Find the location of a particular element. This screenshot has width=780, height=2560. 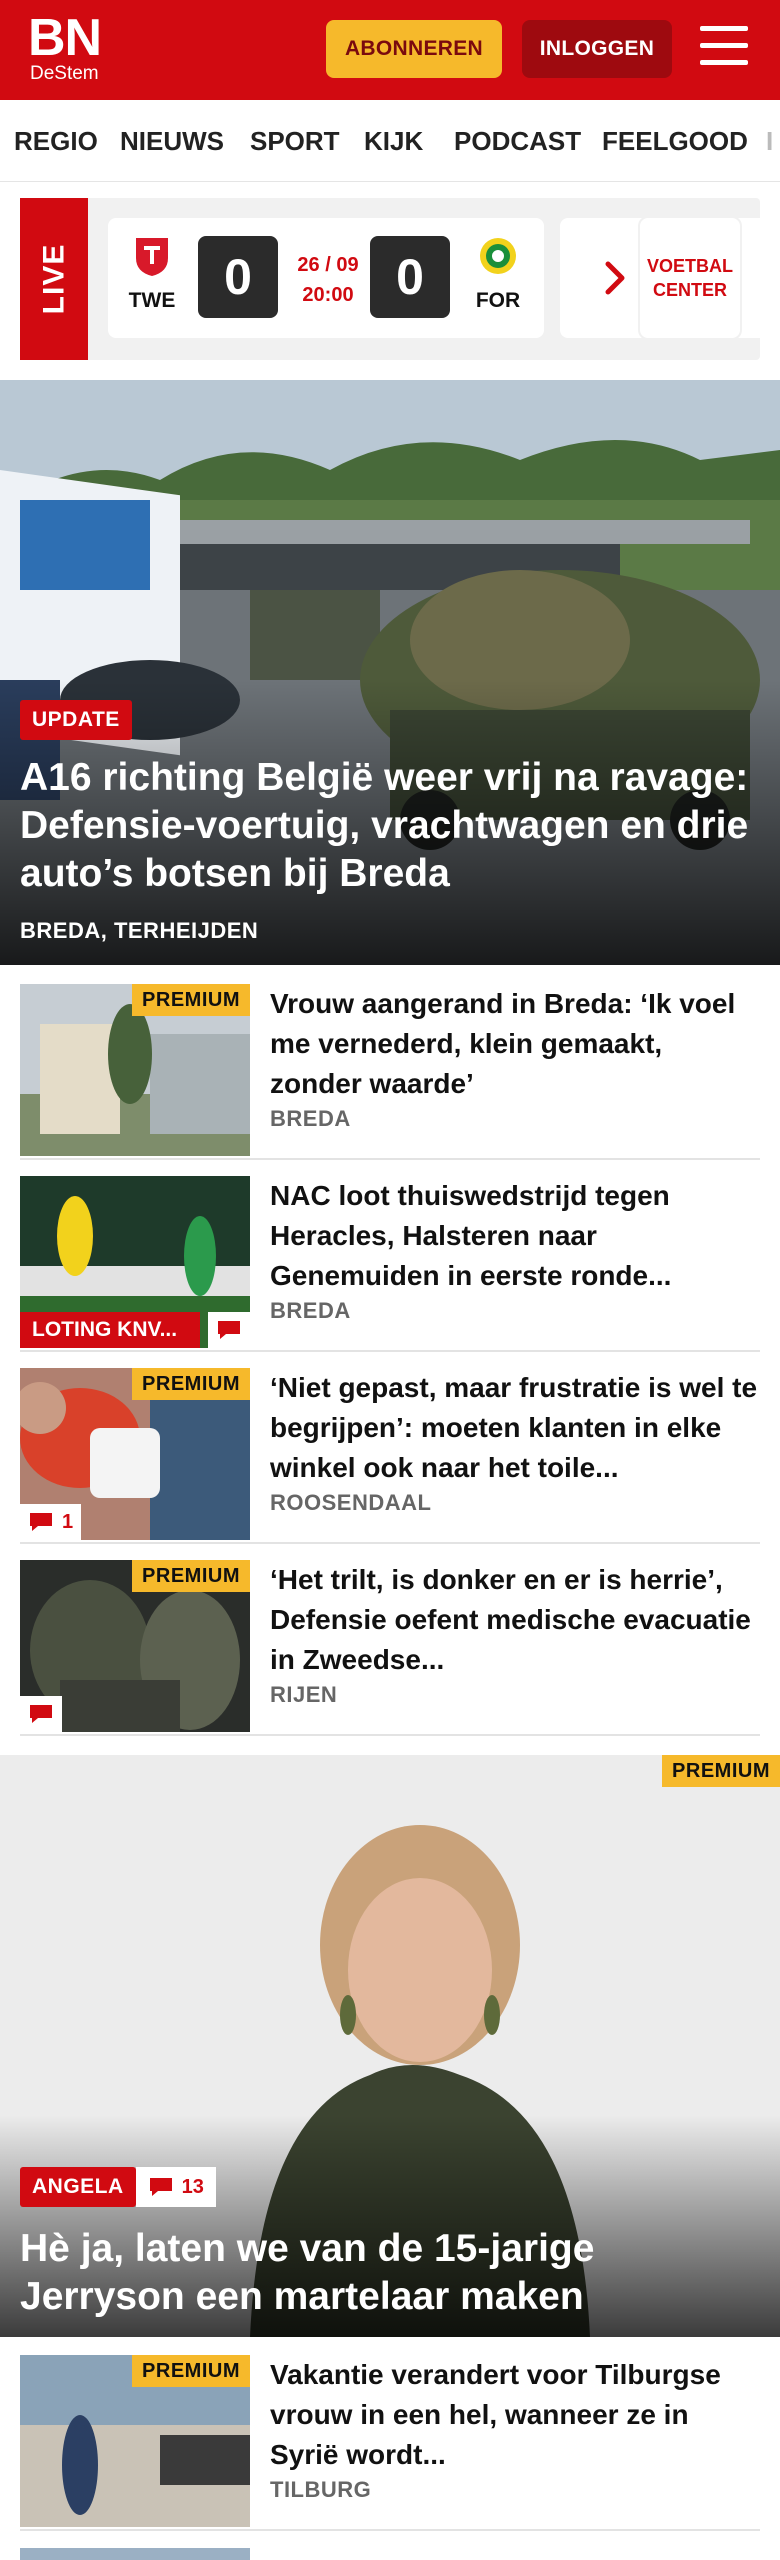

hero-location: BREDA, TERHEIJDEN is located at coordinates (139, 930).